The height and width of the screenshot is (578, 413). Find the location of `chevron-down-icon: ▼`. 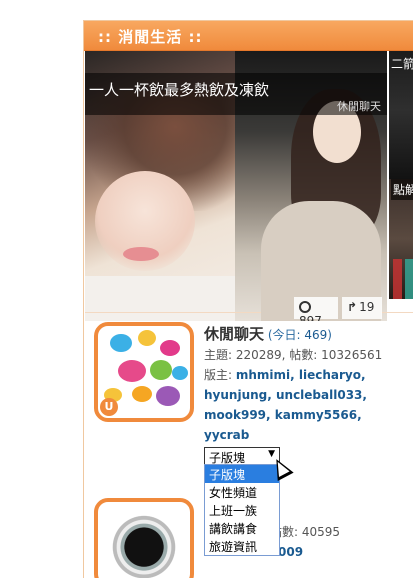

chevron-down-icon: ▼ is located at coordinates (271, 454).